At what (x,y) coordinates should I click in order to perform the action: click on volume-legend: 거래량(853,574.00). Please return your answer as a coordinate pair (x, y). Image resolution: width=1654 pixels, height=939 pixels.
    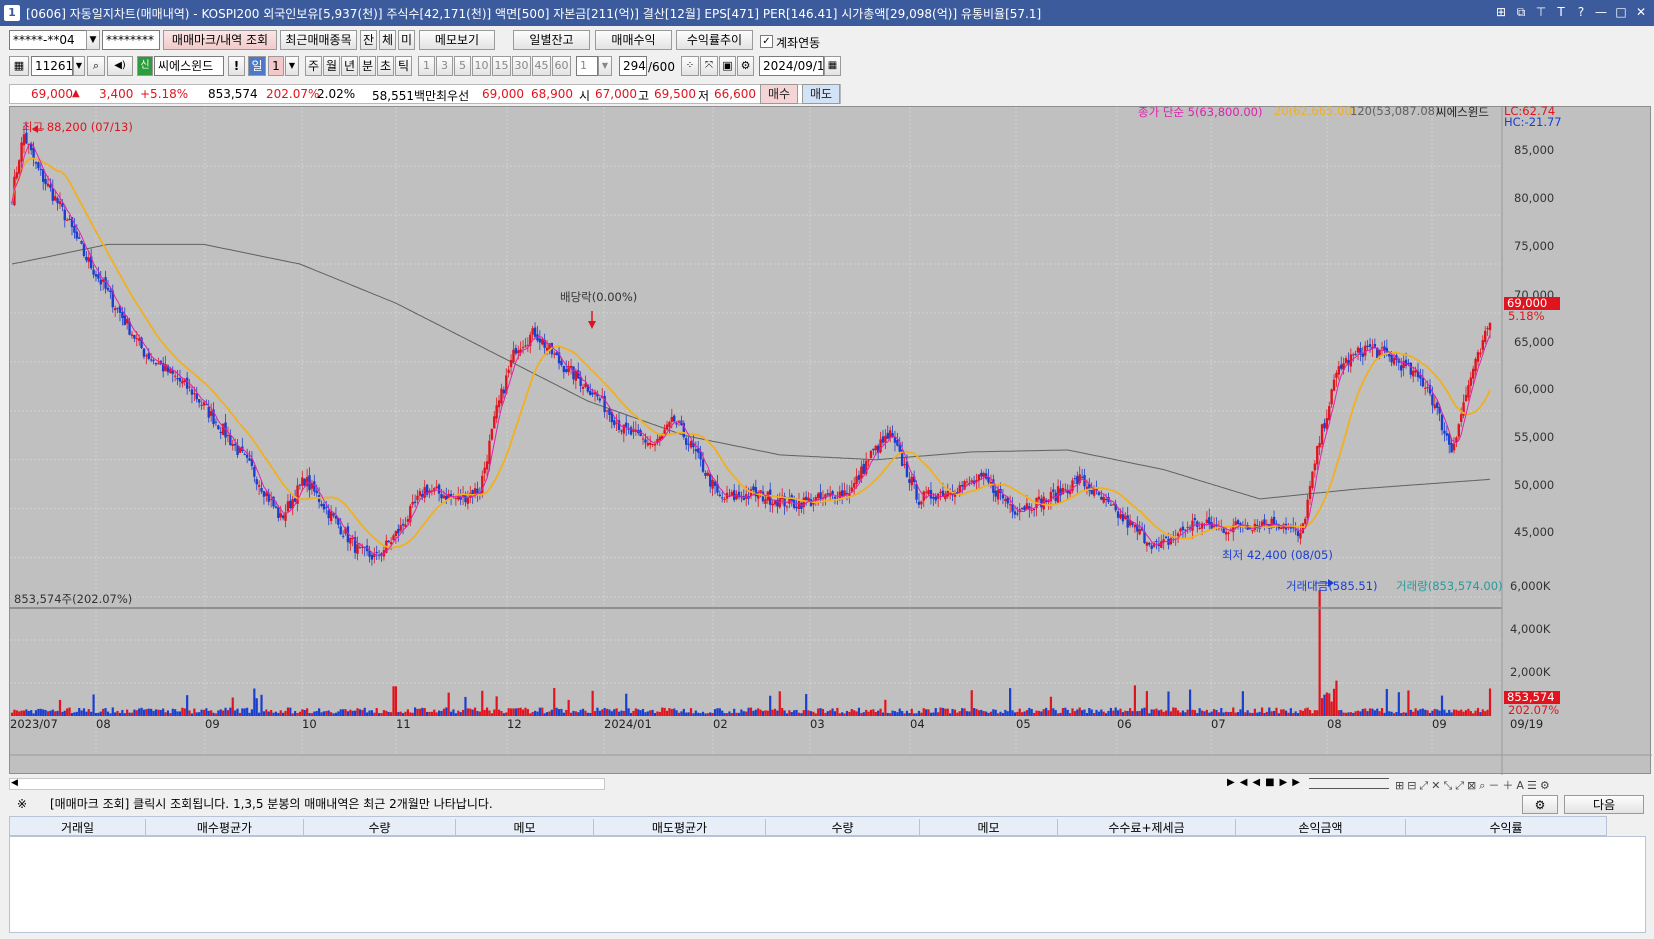
    Looking at the image, I should click on (1449, 586).